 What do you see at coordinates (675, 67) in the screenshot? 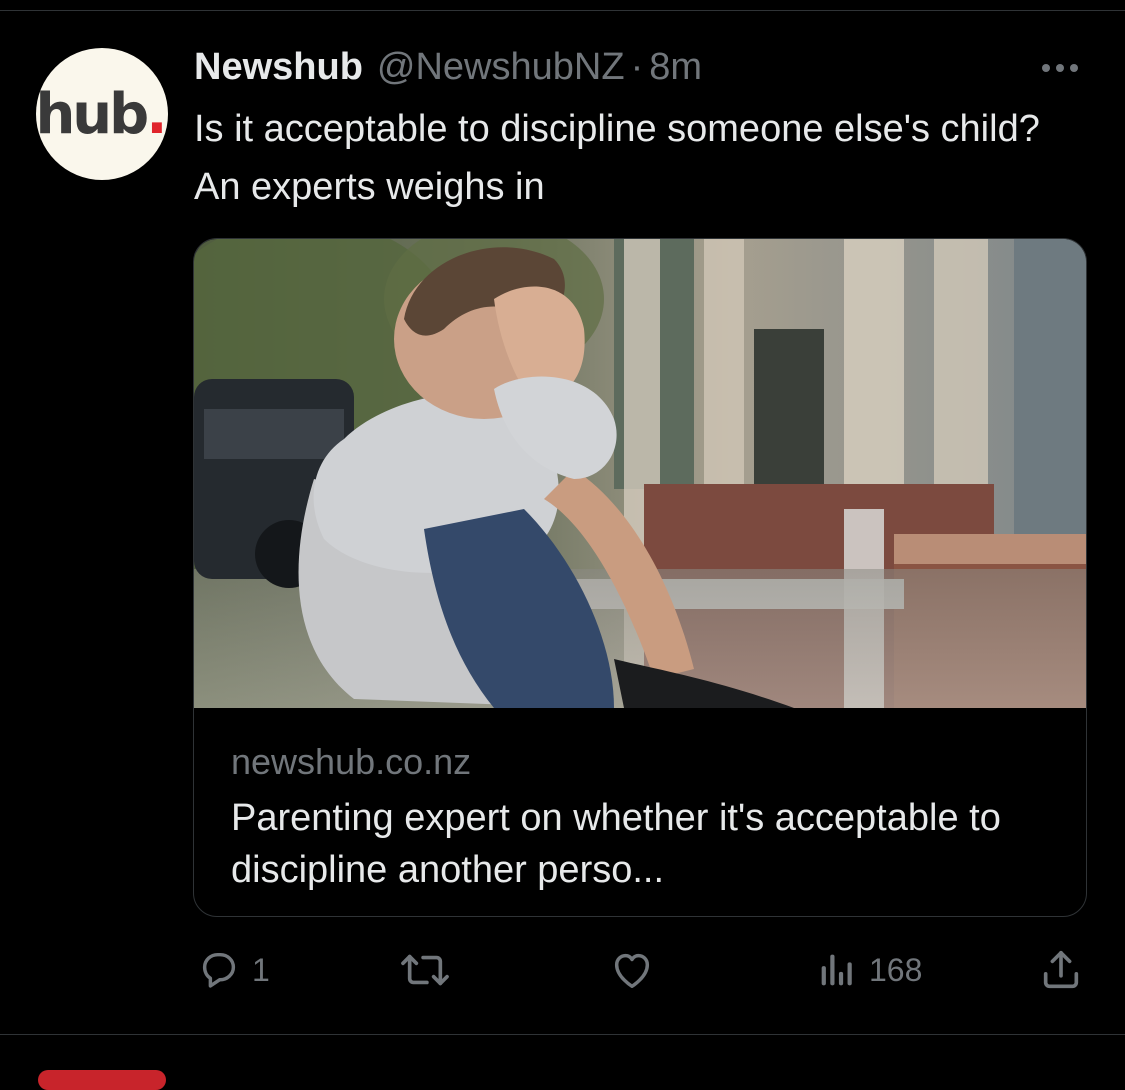
I see `timestamp: 8m` at bounding box center [675, 67].